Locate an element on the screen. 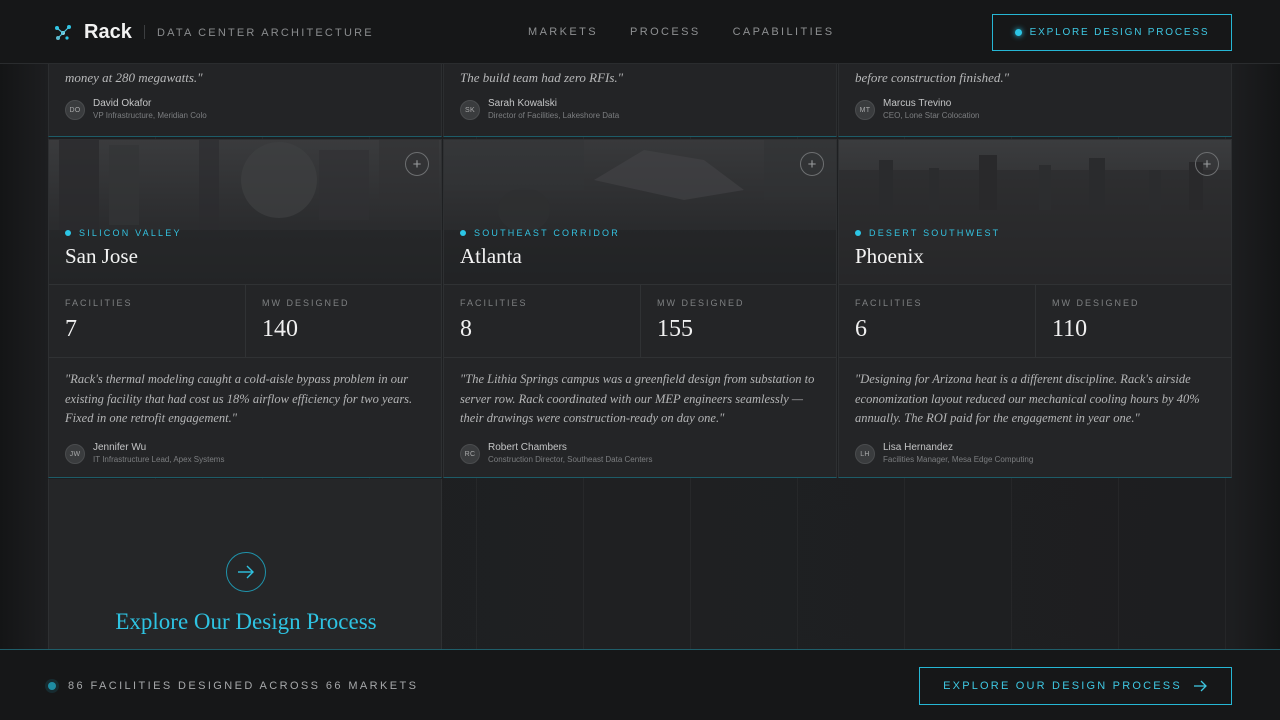 Image resolution: width=1280 pixels, height=720 pixels. facilities-stat: FACILITIES 6 is located at coordinates (937, 321).